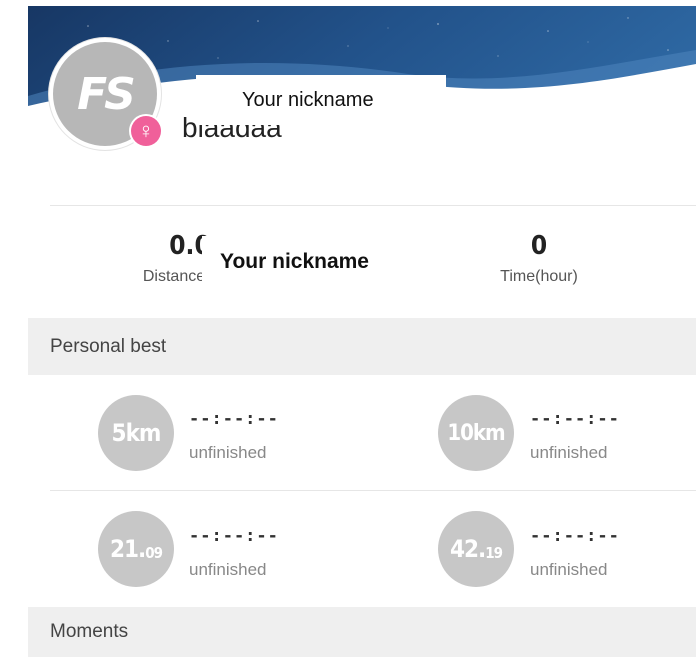 This screenshot has height=657, width=696. What do you see at coordinates (569, 569) in the screenshot?
I see `pb-full-status: unfinished` at bounding box center [569, 569].